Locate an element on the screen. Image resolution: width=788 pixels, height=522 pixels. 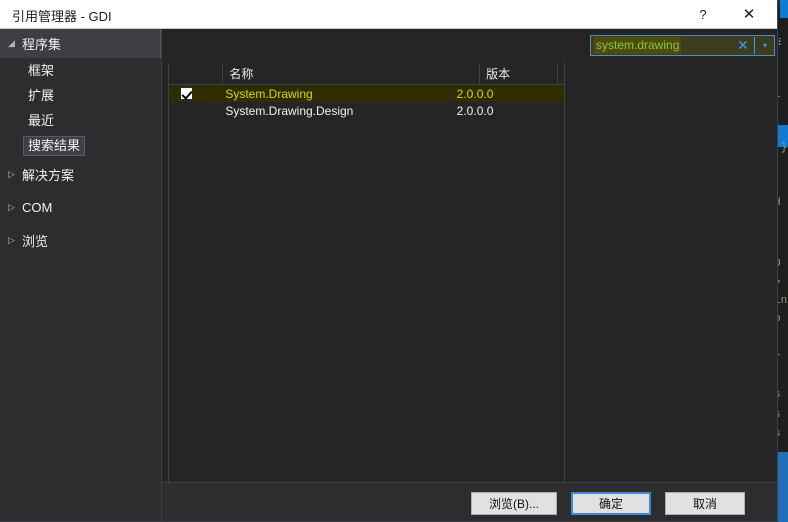
sidebar-group-label: COM is located at coordinates (37, 207).